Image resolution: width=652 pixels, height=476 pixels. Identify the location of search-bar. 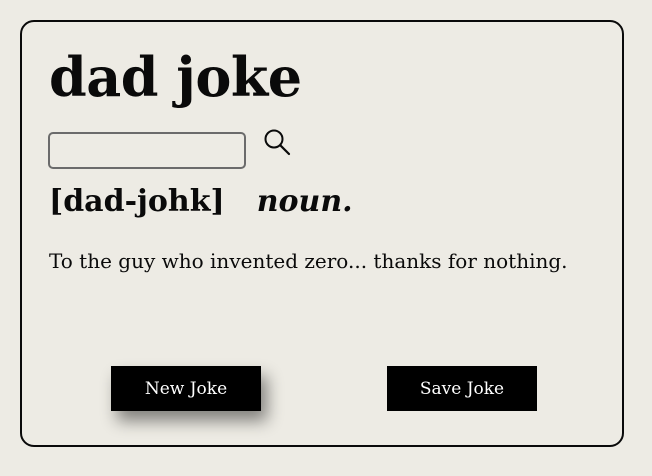
(170, 149).